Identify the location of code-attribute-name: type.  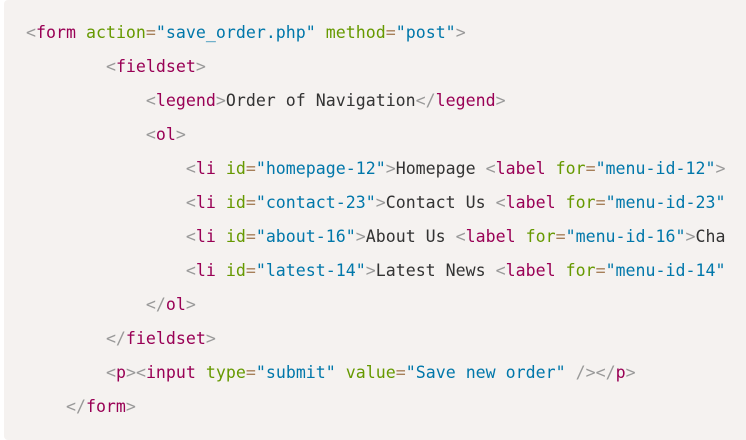
(225, 372).